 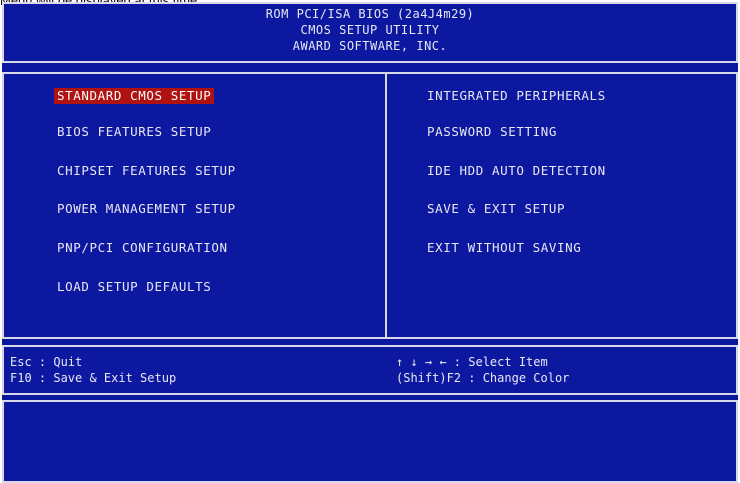 I want to click on menu-item-pnp-pci-configuration: PNP/PCI CONFIGURATION, so click(x=142, y=248).